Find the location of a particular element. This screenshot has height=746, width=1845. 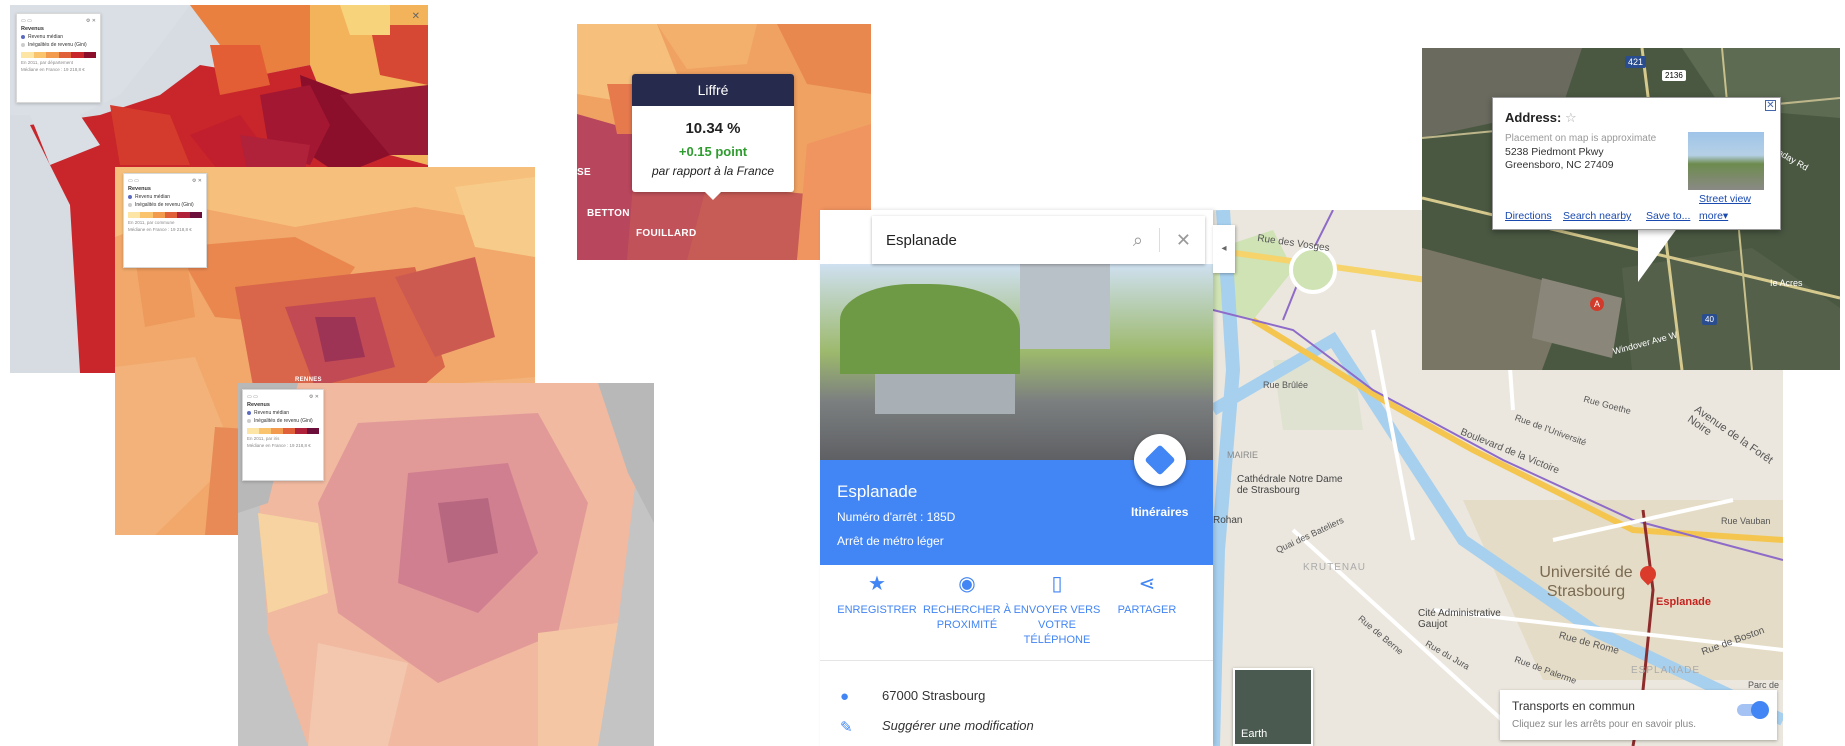

map-marker-a: A is located at coordinates (1597, 304).